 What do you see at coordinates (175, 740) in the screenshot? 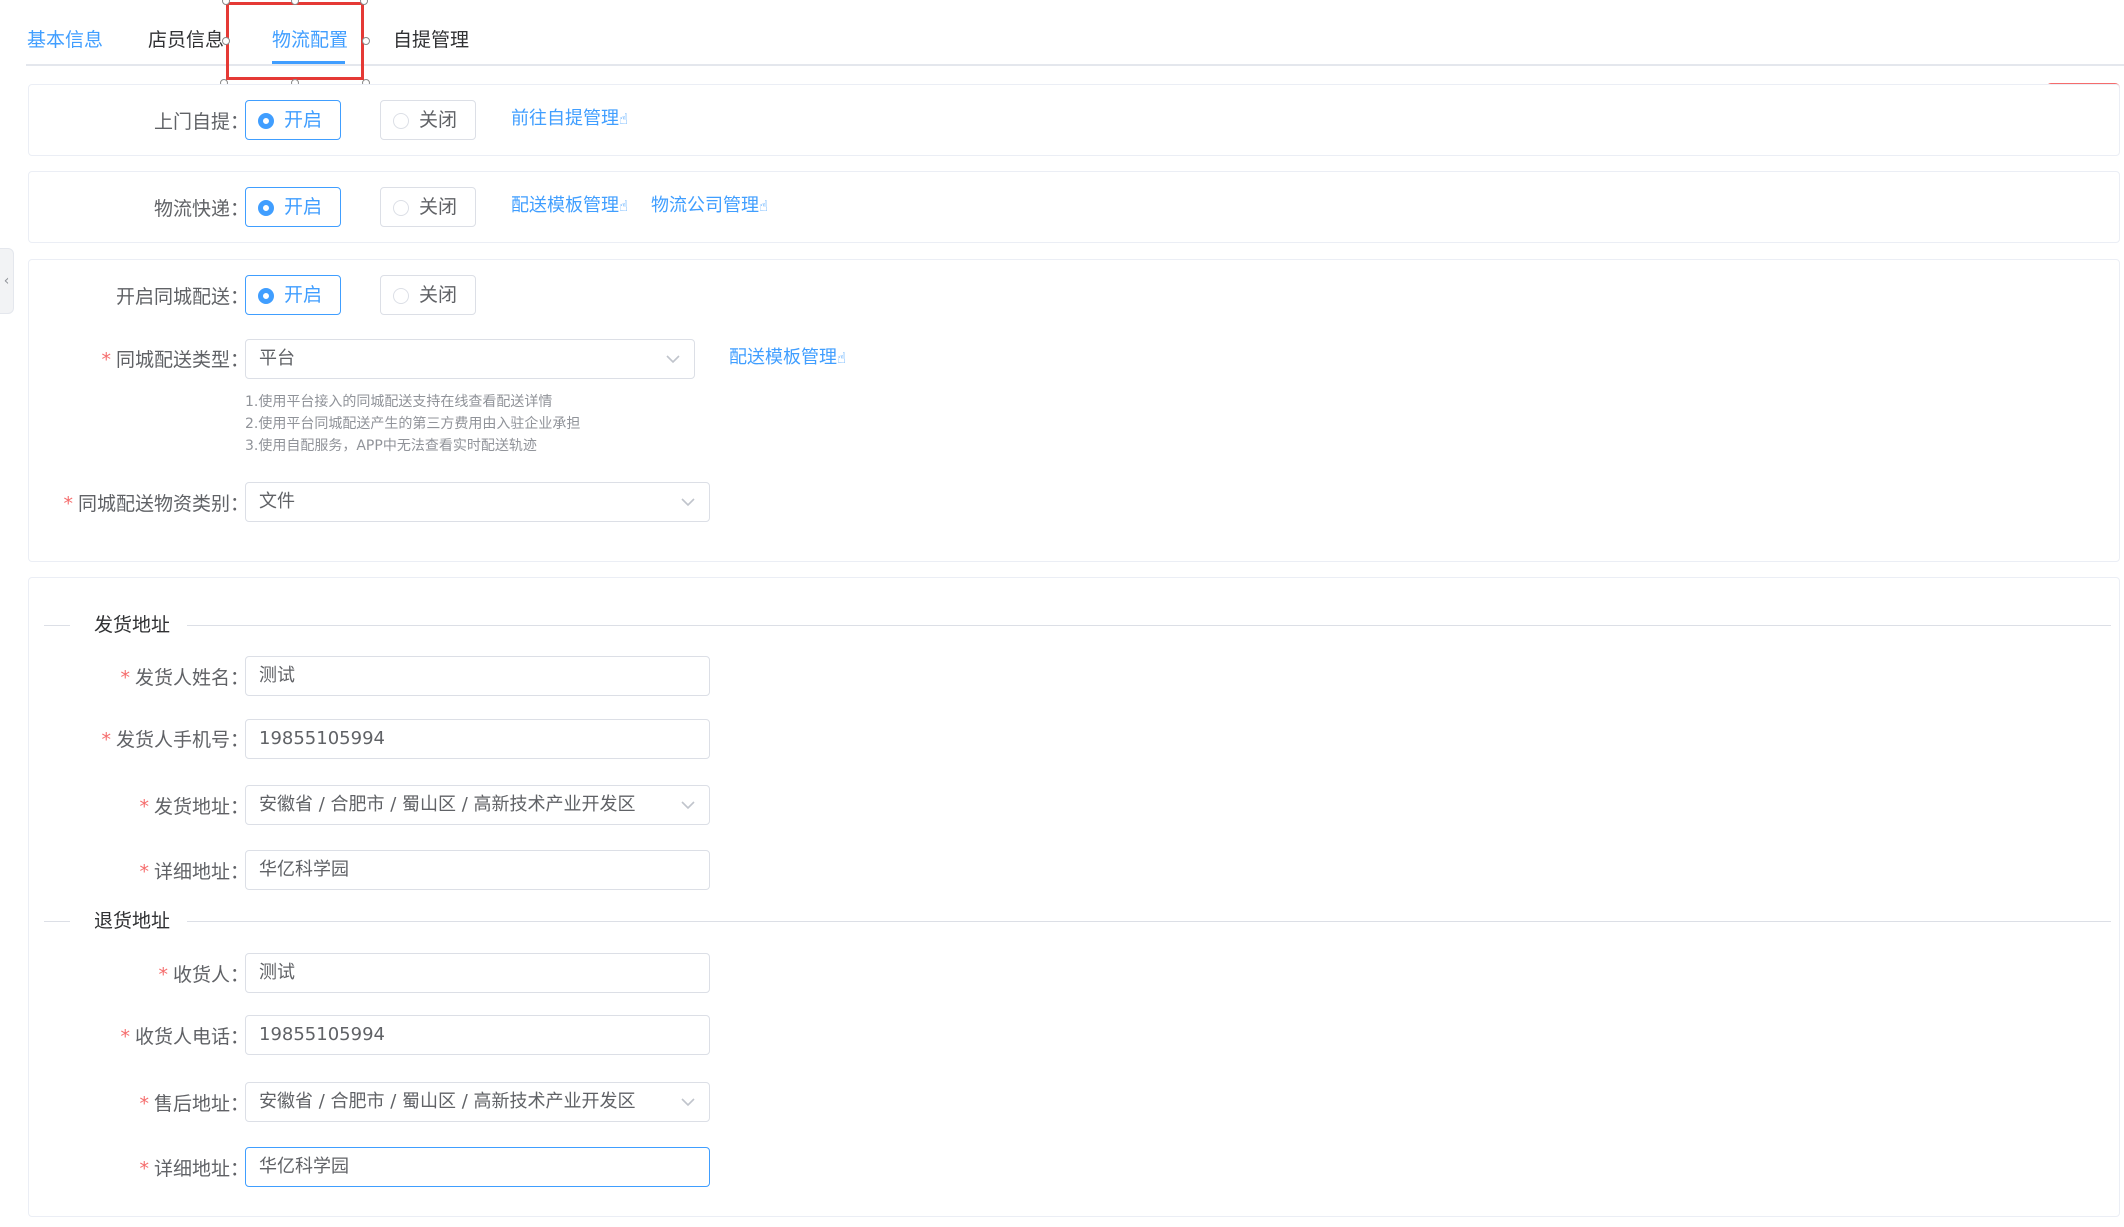
I see `ship-phone-label: * 发货人手机号：` at bounding box center [175, 740].